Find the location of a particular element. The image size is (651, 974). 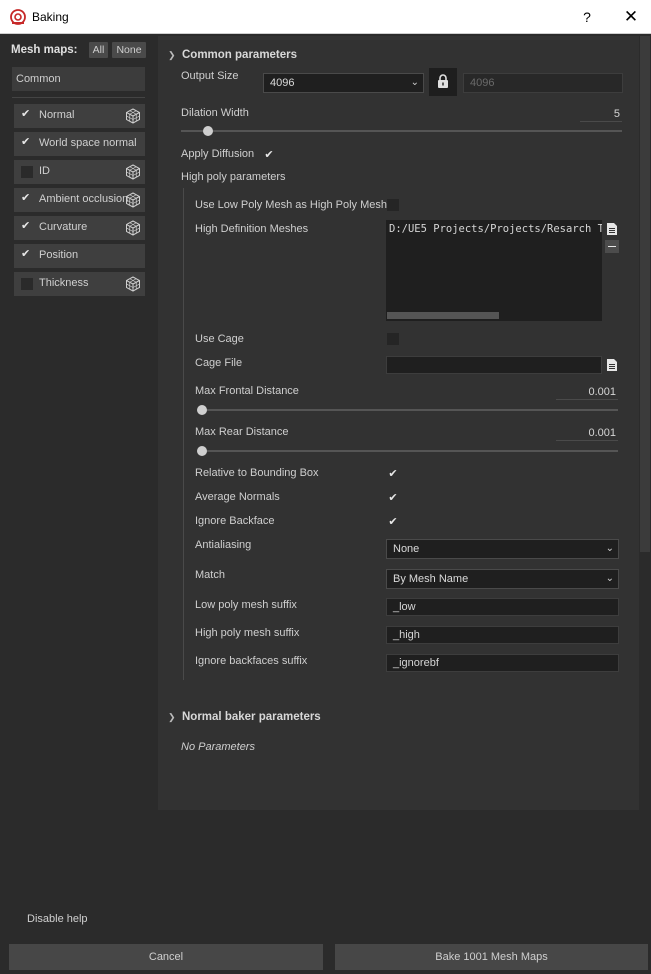

mesh-map-label: Ambient occlusion is located at coordinates (84, 199).